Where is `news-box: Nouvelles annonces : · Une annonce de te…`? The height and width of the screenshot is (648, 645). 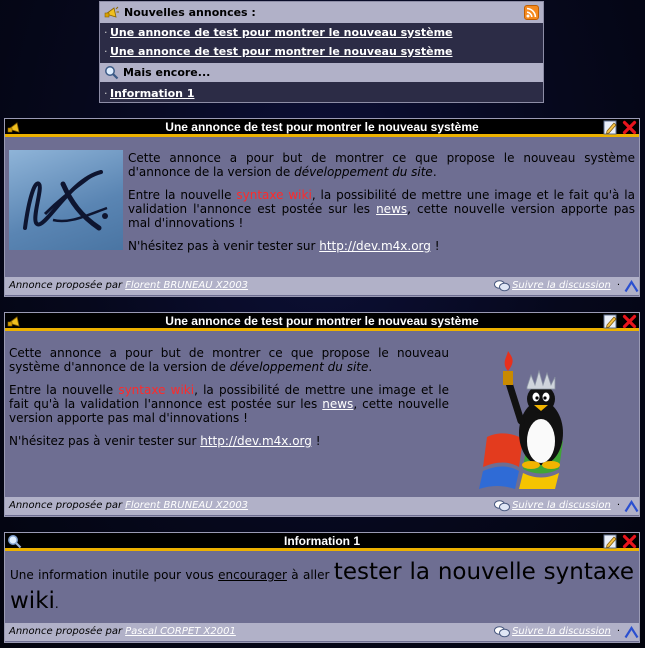
news-box: Nouvelles annonces : · Une annonce de te… is located at coordinates (321, 52).